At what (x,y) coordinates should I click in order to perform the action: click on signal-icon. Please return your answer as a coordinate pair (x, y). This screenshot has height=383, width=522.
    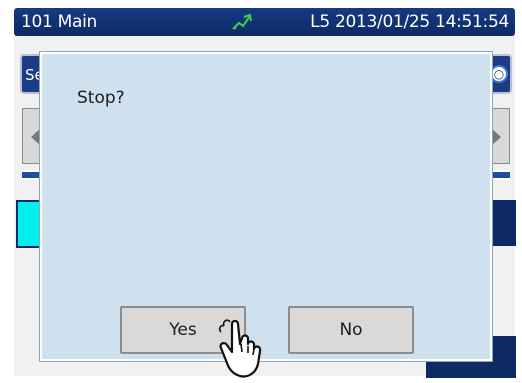
    Looking at the image, I should click on (242, 21).